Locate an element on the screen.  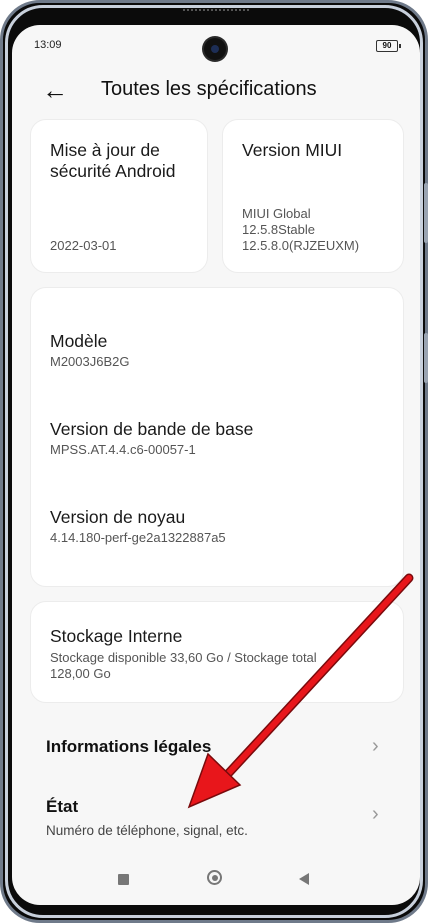
annotation-arrow is located at coordinates (300, 691).